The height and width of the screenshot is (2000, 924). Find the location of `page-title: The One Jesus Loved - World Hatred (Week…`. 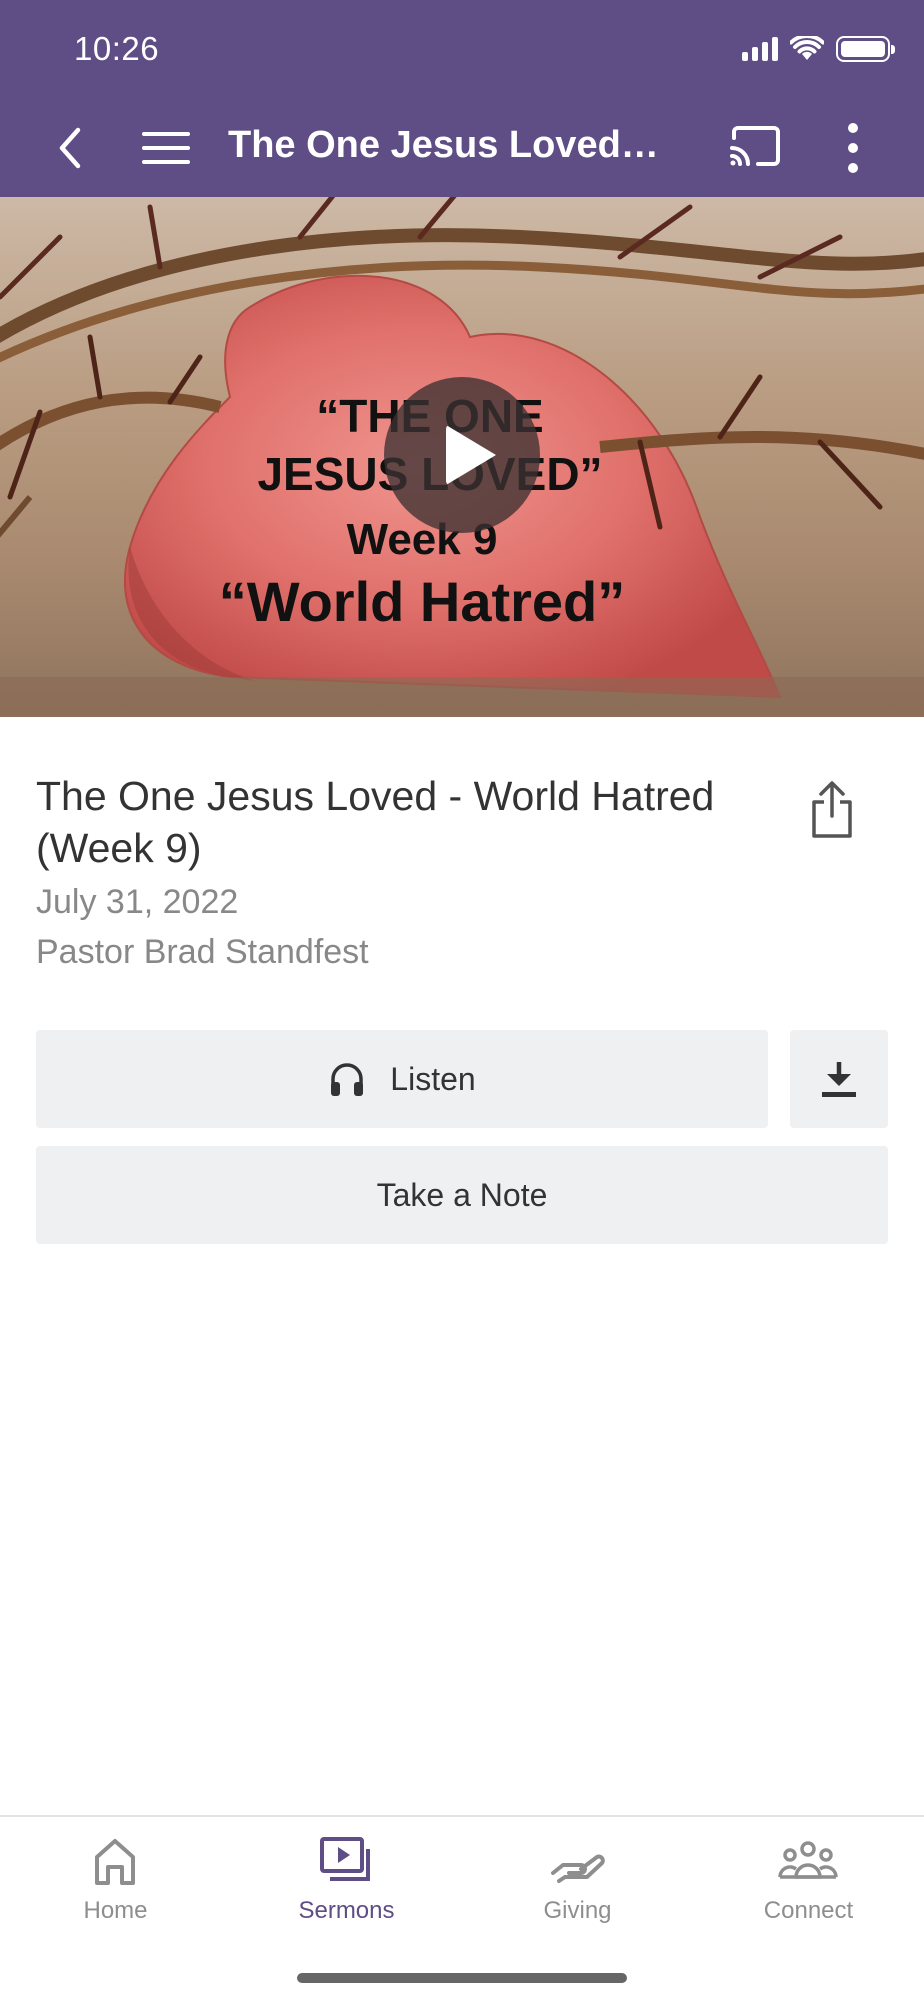

page-title: The One Jesus Loved - World Hatred (Week… is located at coordinates (448, 145).